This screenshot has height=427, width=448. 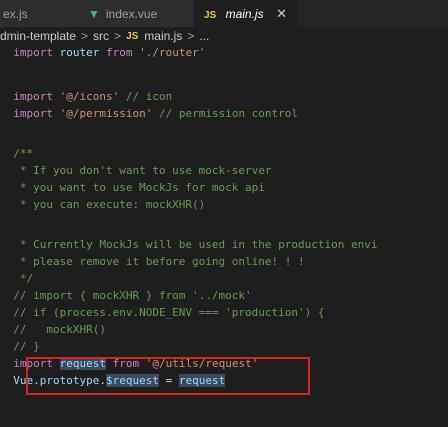 I want to click on code-line: // mockXHR(), so click(x=53, y=329).